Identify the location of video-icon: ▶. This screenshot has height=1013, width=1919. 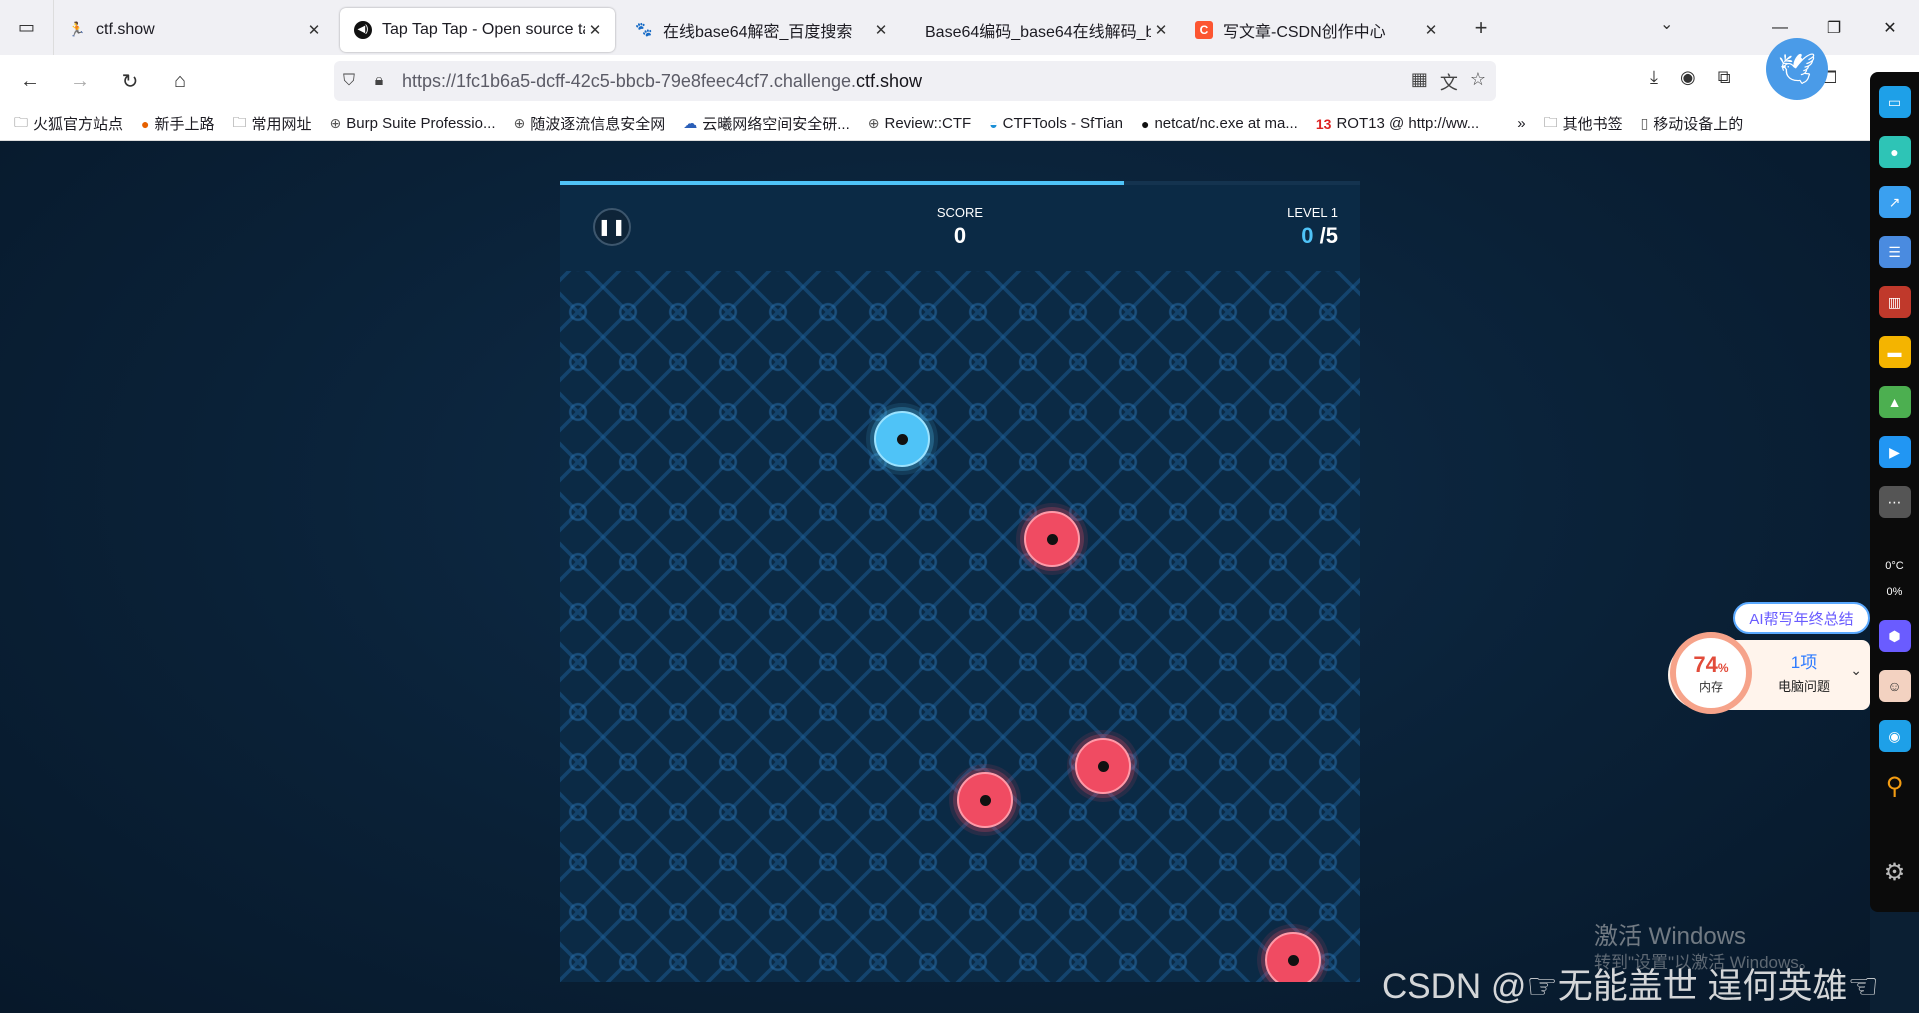
(1894, 452).